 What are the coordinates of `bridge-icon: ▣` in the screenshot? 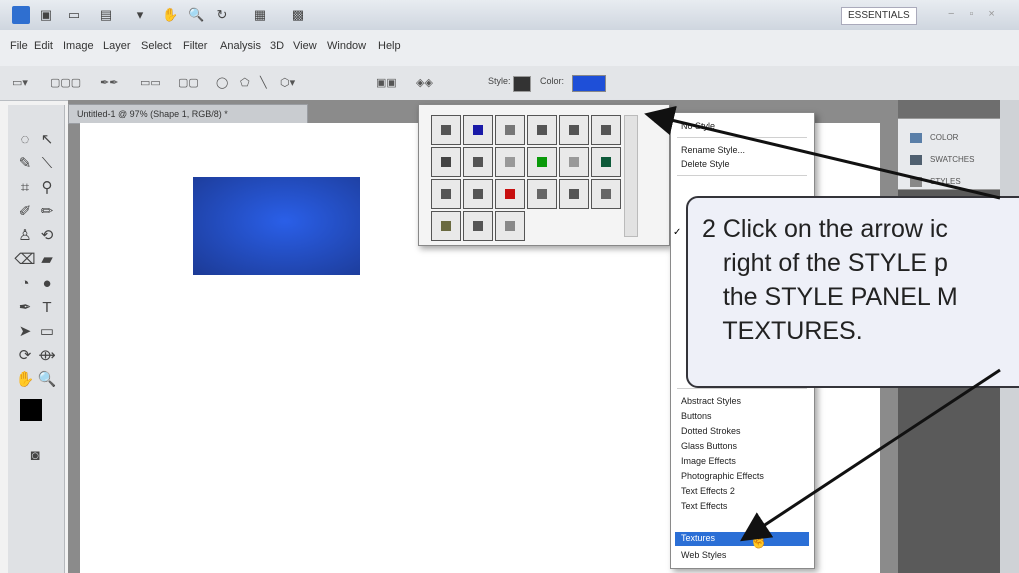 It's located at (46, 15).